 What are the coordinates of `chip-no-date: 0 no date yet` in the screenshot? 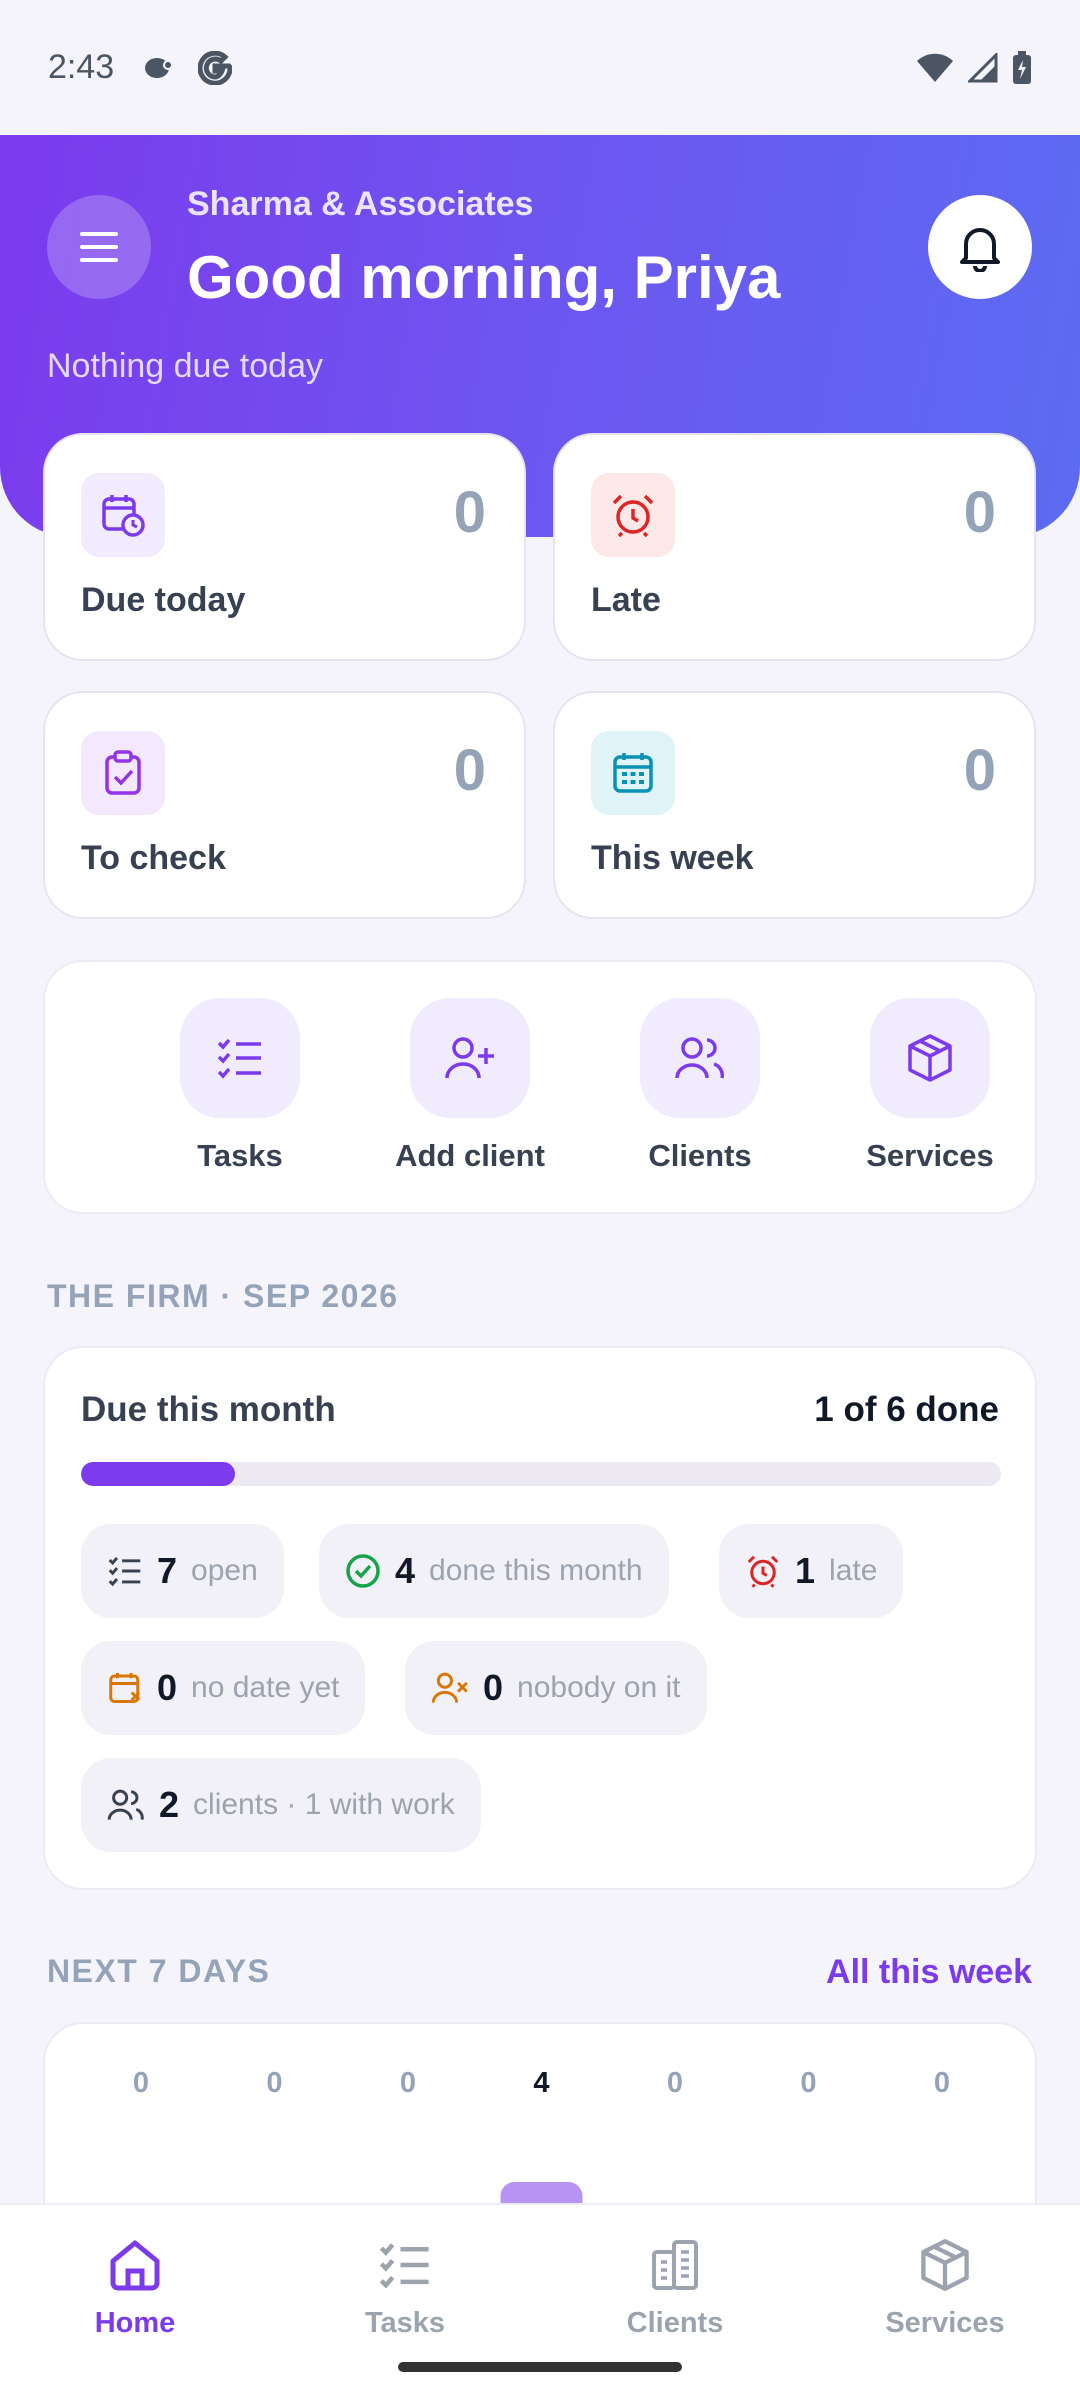 It's located at (223, 1688).